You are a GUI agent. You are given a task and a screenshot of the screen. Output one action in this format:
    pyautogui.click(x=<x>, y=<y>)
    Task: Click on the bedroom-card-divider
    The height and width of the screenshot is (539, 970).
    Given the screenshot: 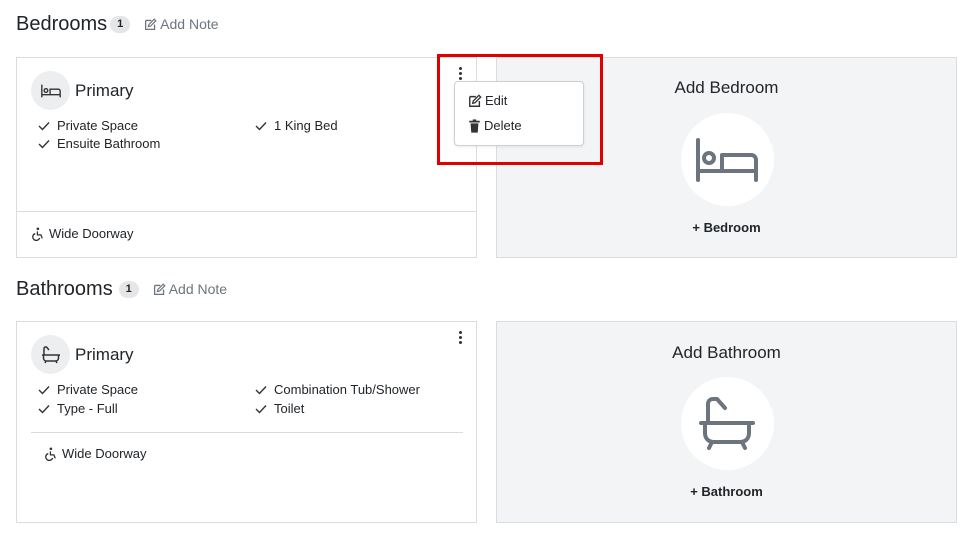 What is the action you would take?
    pyautogui.click(x=246, y=211)
    